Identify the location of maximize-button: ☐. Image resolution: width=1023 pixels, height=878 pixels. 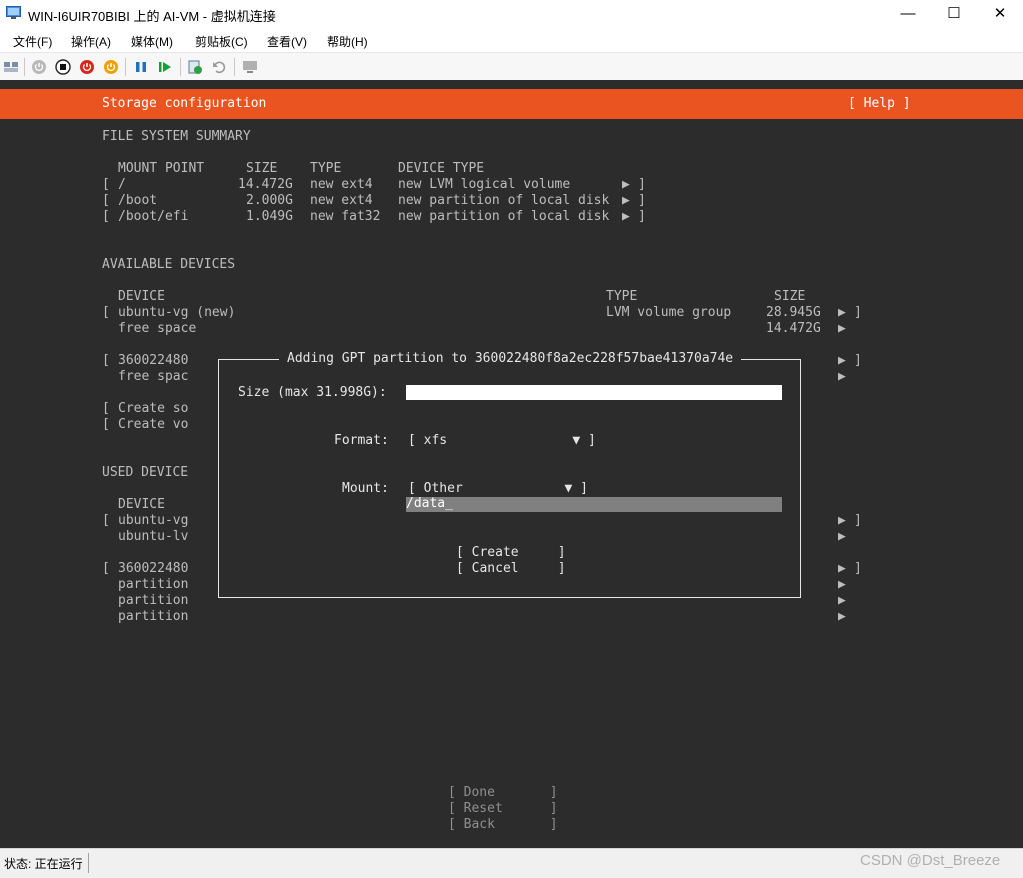
(954, 14).